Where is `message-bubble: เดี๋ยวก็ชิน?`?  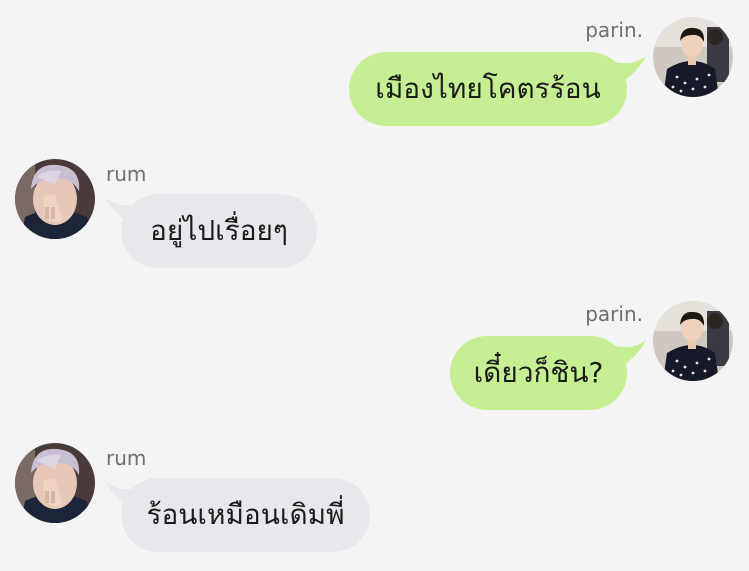
message-bubble: เดี๋ยวก็ชิน? is located at coordinates (538, 373).